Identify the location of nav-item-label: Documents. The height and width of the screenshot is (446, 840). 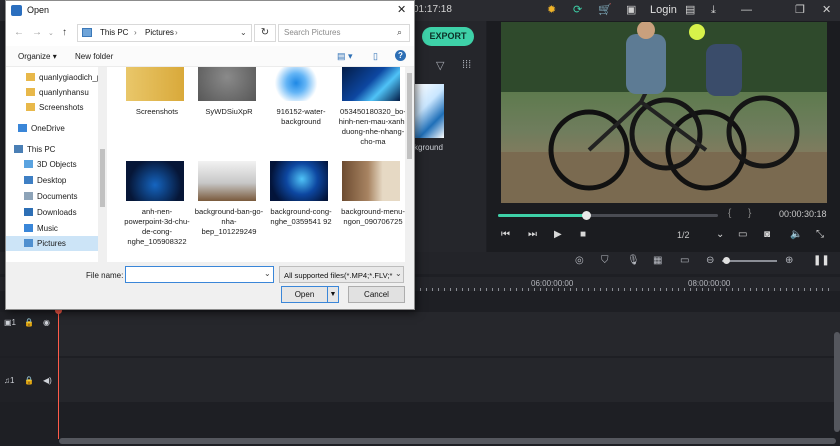
(57, 196).